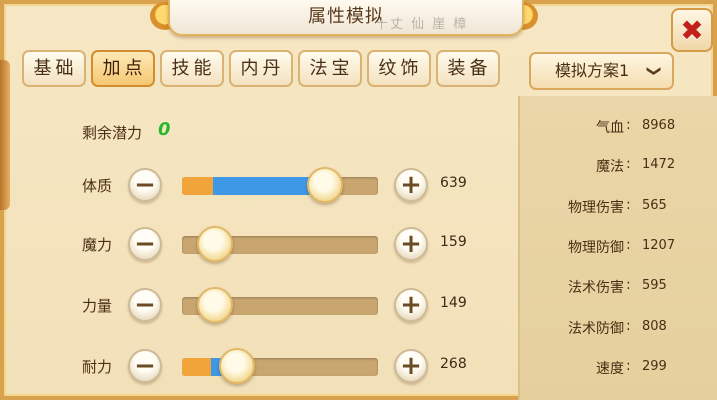  Describe the element at coordinates (596, 208) in the screenshot. I see `stat-name: 物理伤害` at that location.